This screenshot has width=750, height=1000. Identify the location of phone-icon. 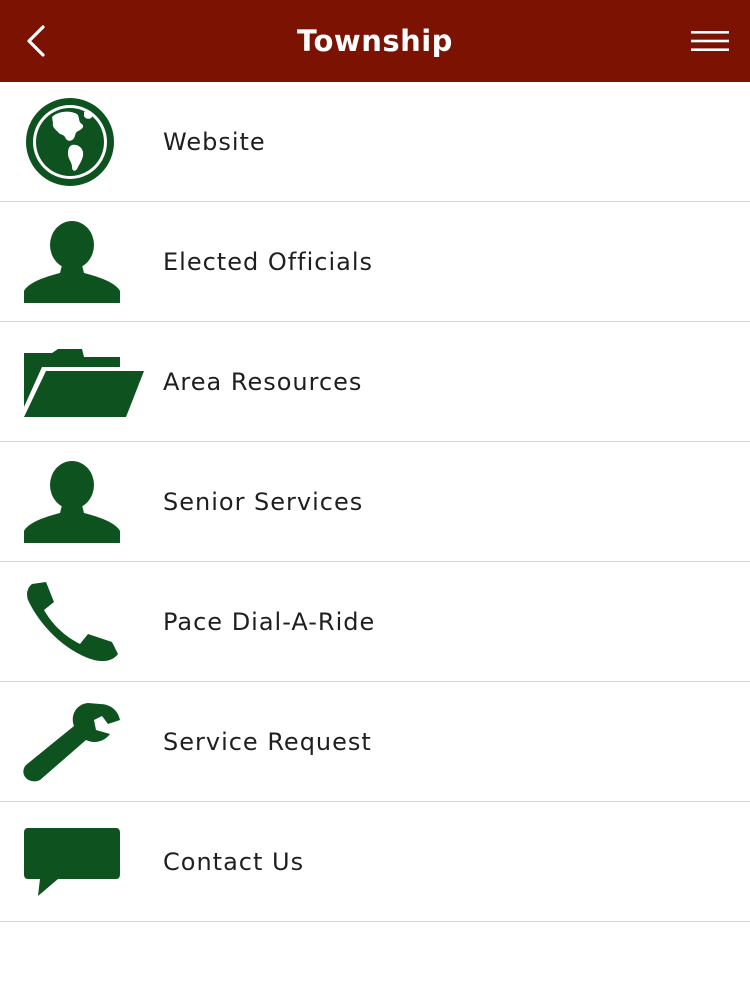
(72, 621).